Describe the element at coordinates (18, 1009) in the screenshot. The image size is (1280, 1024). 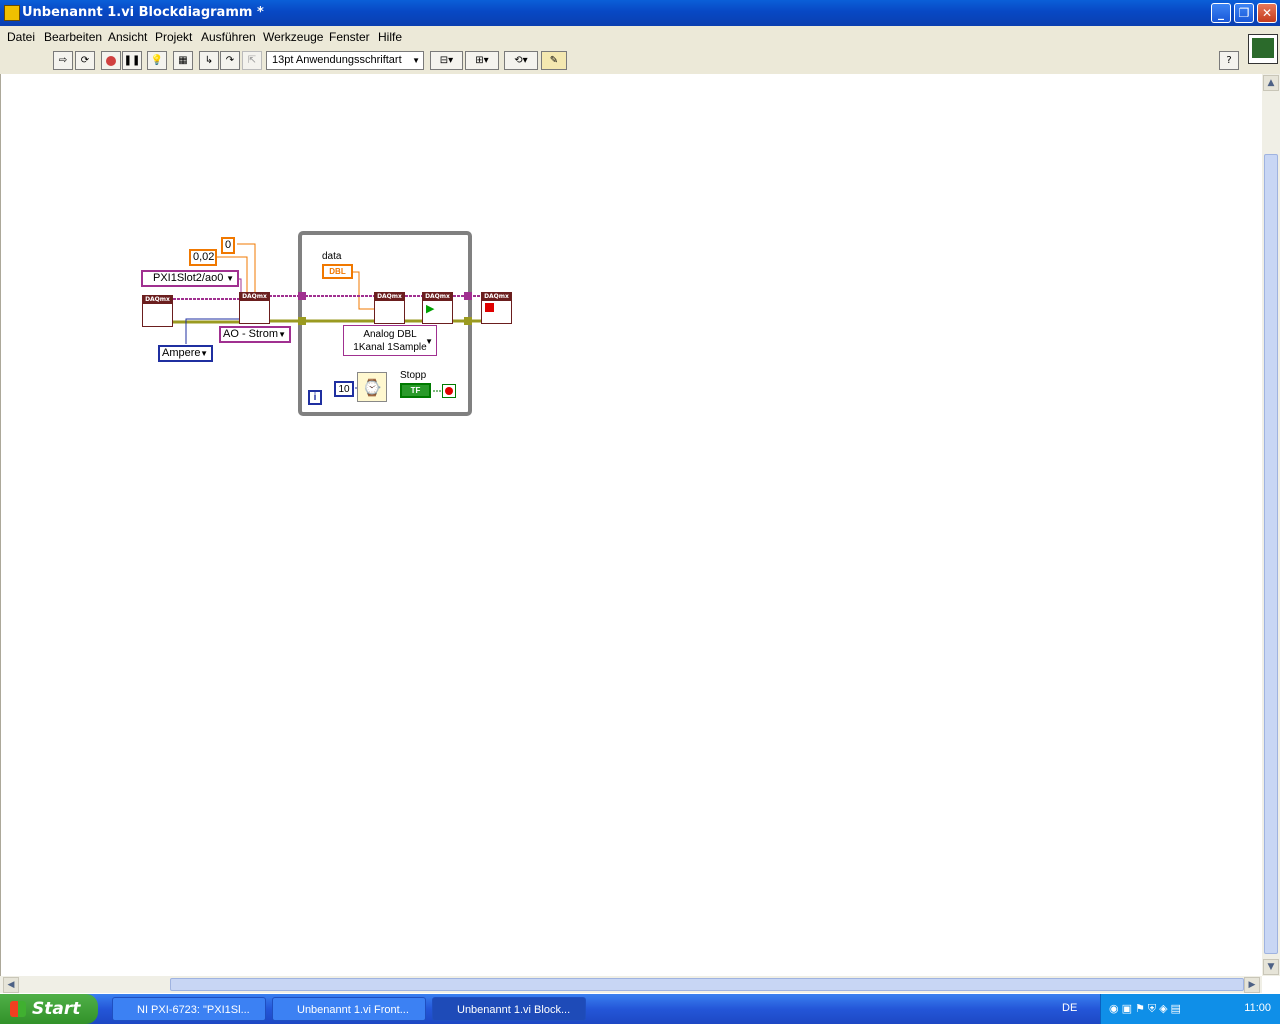
I see `windows-logo-icon` at that location.